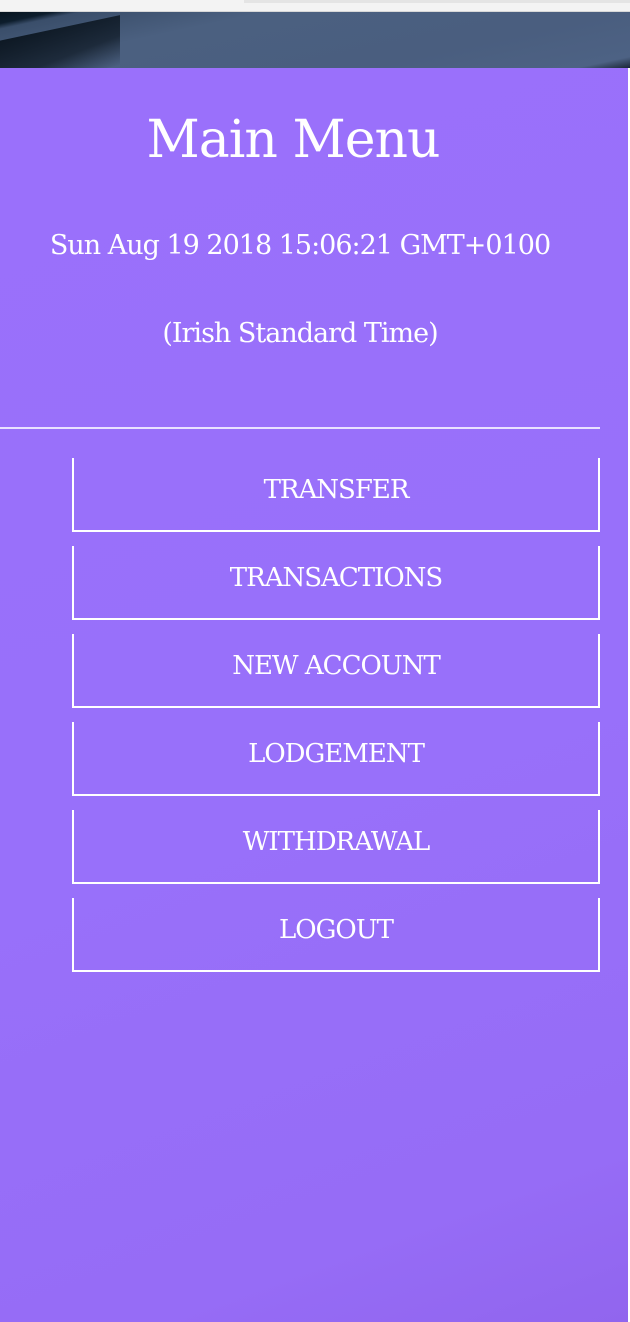 Image resolution: width=630 pixels, height=1322 pixels. I want to click on logout-button: LOGOUT, so click(336, 935).